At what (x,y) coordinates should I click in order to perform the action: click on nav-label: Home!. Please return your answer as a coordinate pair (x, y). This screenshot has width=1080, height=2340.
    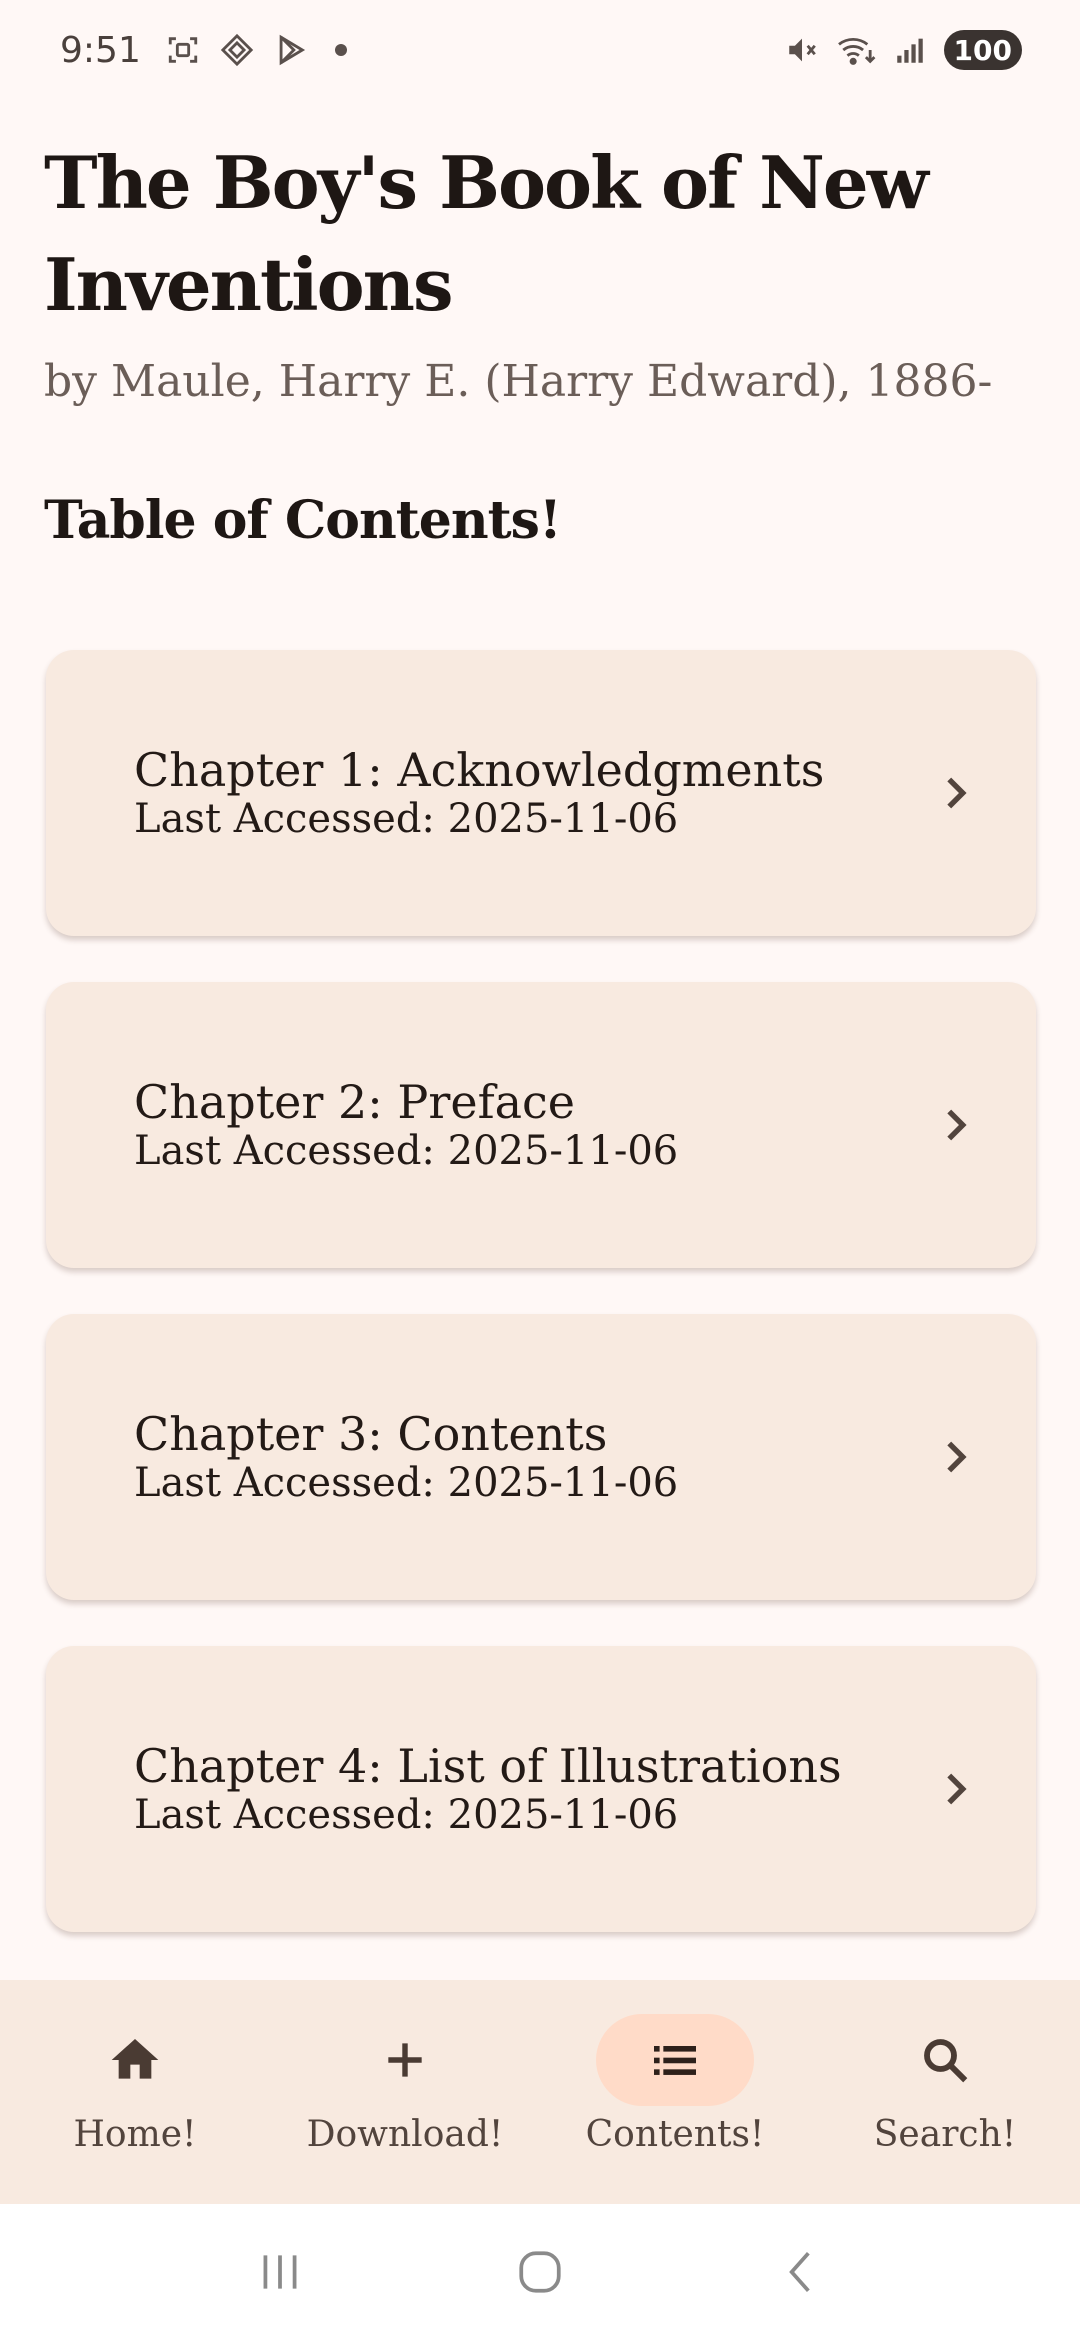
    Looking at the image, I should click on (135, 2134).